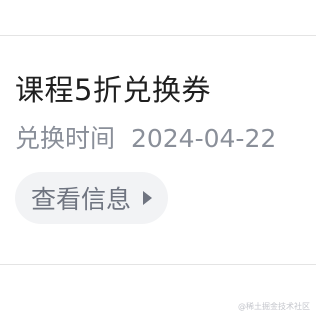  I want to click on redeem-date: 2024-04-22, so click(203, 138).